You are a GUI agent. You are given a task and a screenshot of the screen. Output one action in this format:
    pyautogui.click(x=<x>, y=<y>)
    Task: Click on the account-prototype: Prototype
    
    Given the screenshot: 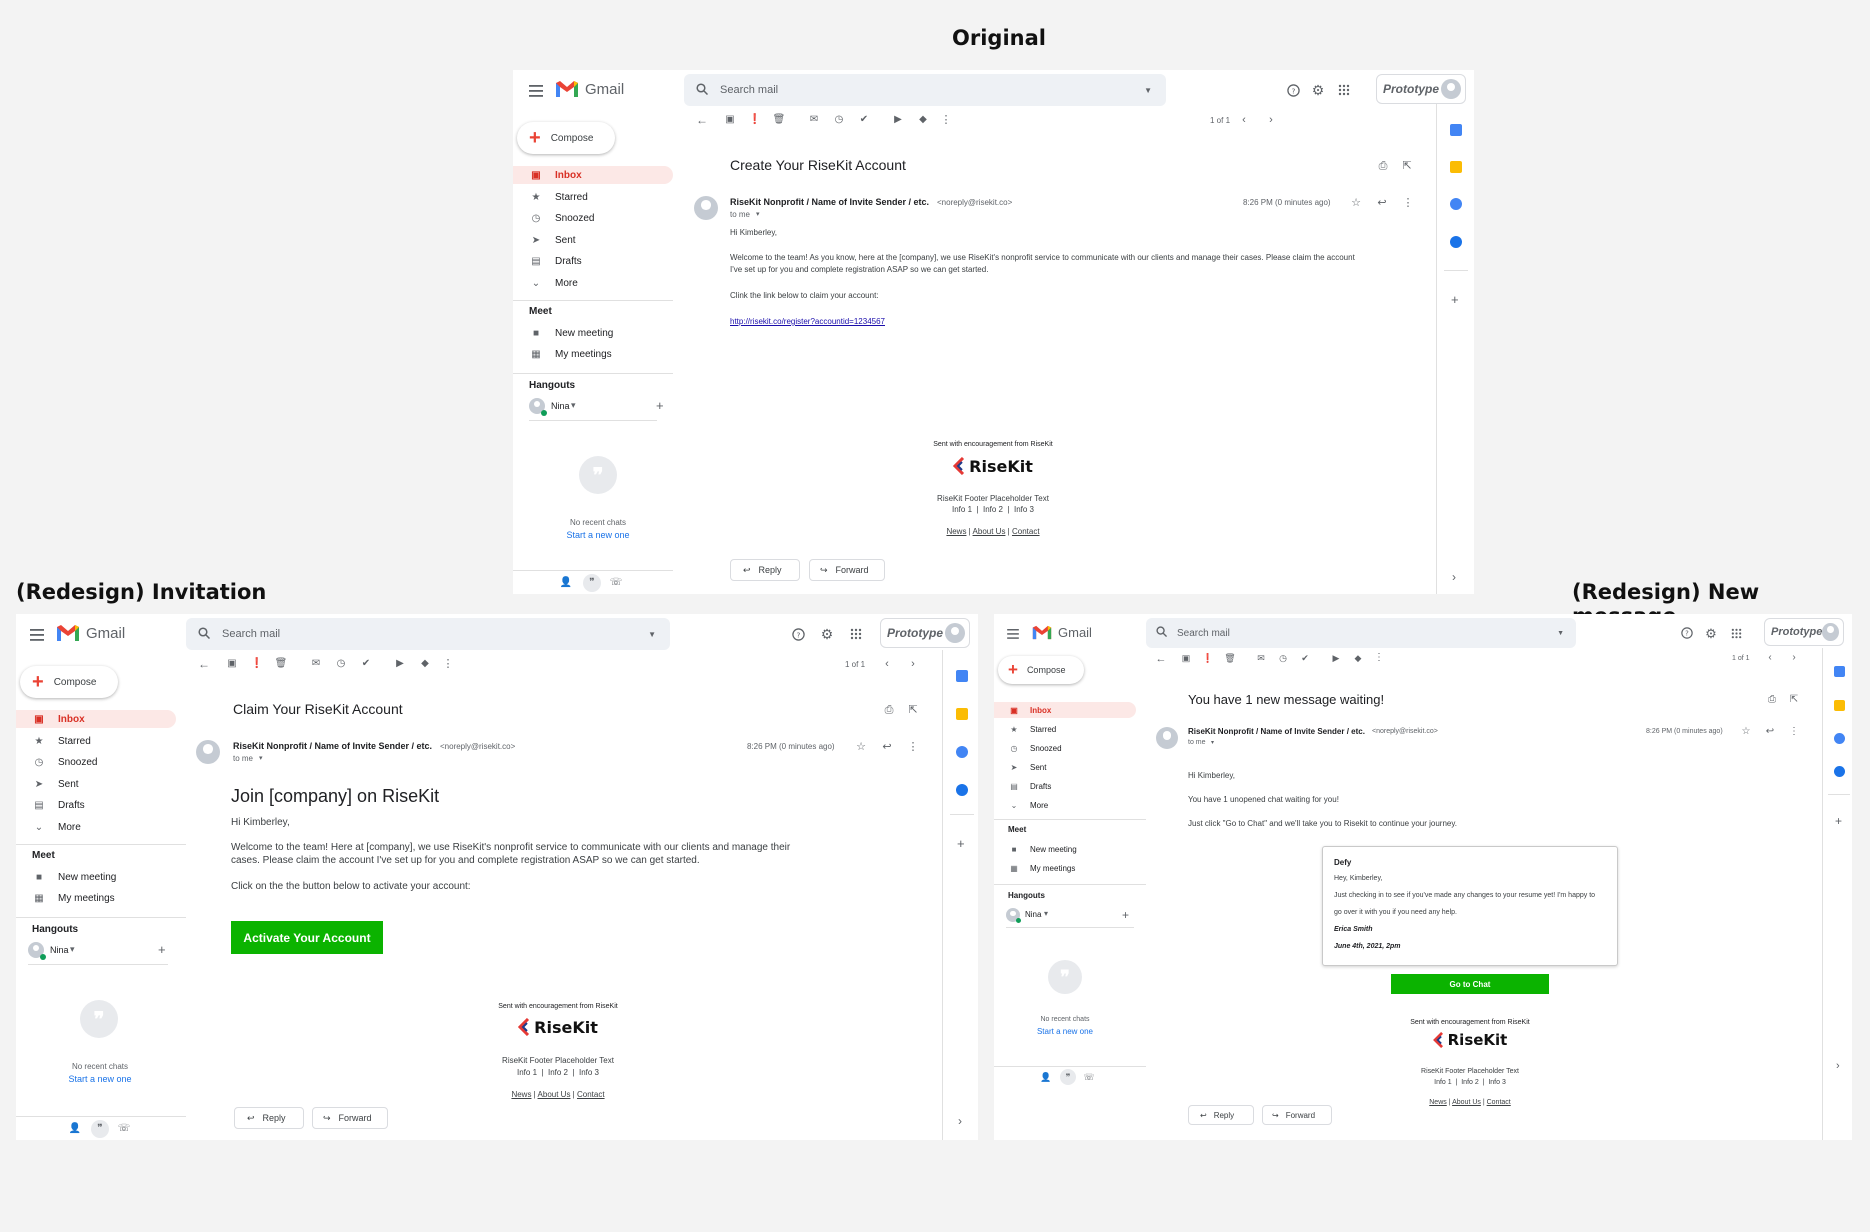 What is the action you would take?
    pyautogui.click(x=1804, y=632)
    